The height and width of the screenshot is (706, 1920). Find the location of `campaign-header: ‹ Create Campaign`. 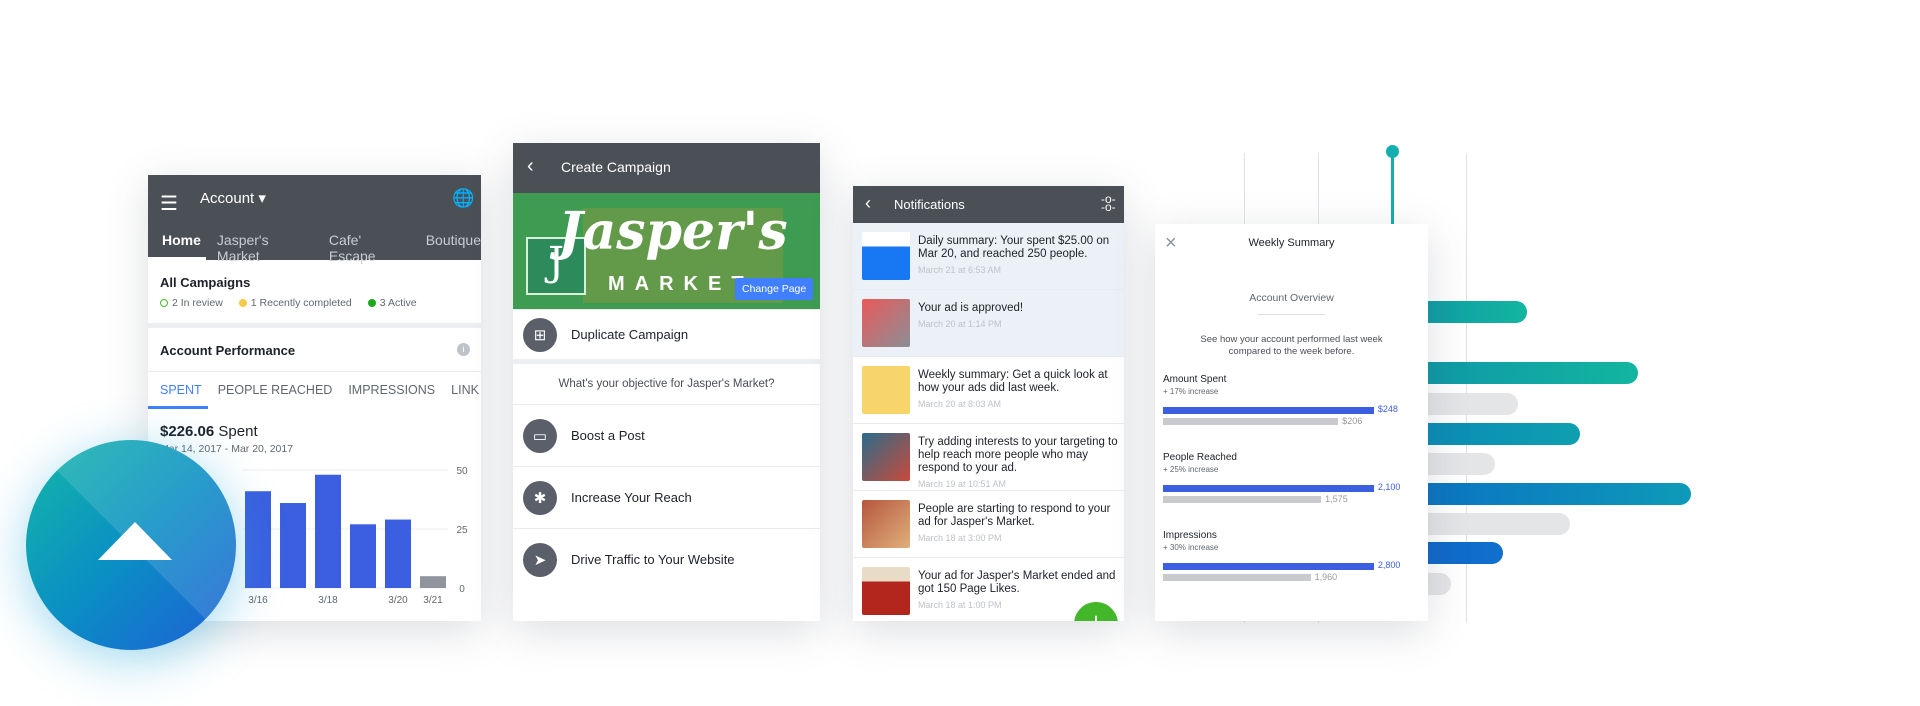

campaign-header: ‹ Create Campaign is located at coordinates (666, 168).